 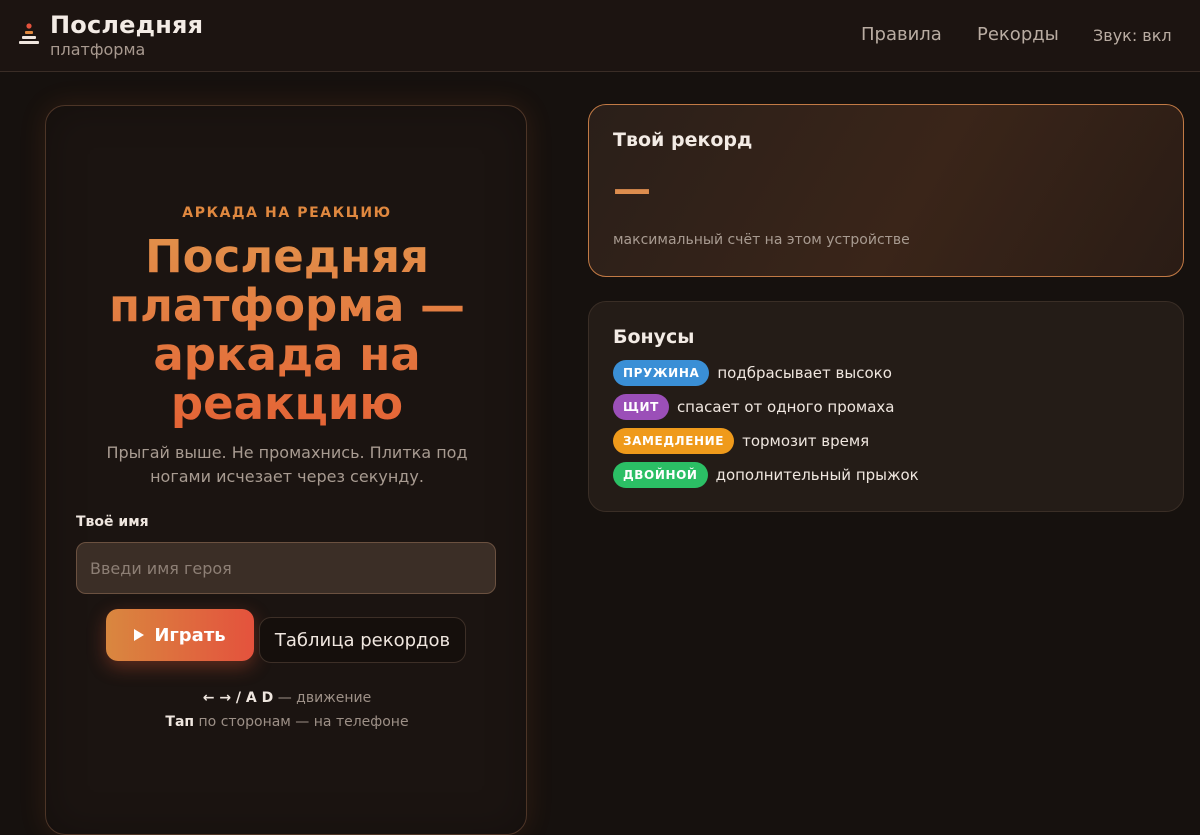 What do you see at coordinates (238, 698) in the screenshot?
I see `hint-keys: ← → / A D` at bounding box center [238, 698].